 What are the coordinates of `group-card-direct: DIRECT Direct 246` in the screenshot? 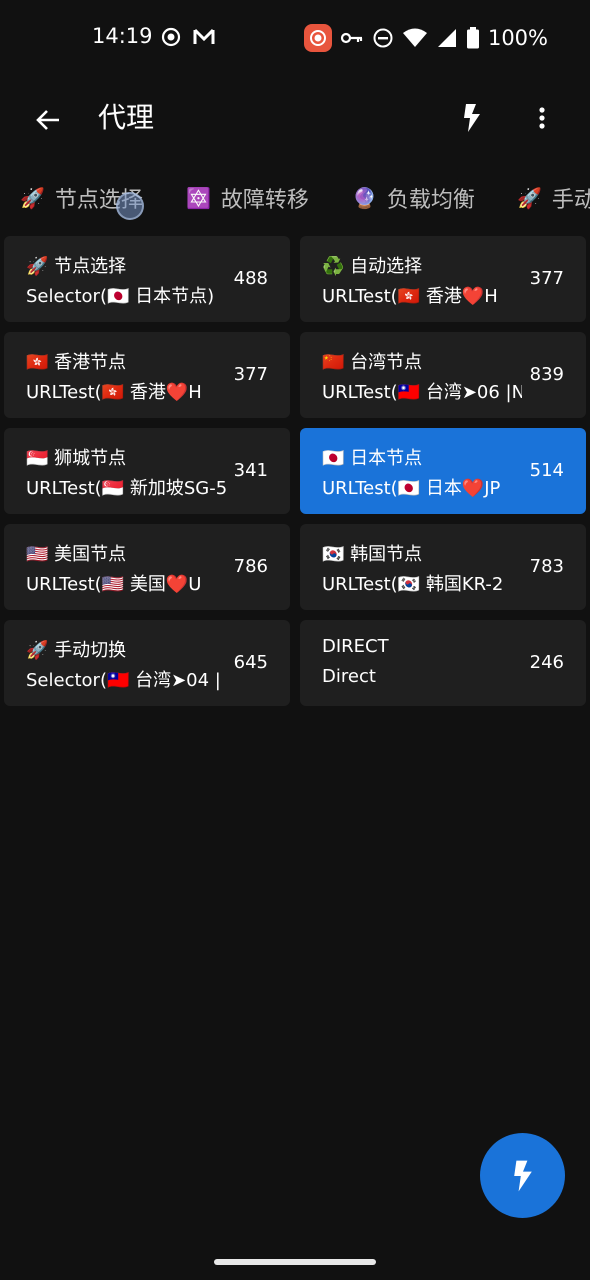 It's located at (443, 663).